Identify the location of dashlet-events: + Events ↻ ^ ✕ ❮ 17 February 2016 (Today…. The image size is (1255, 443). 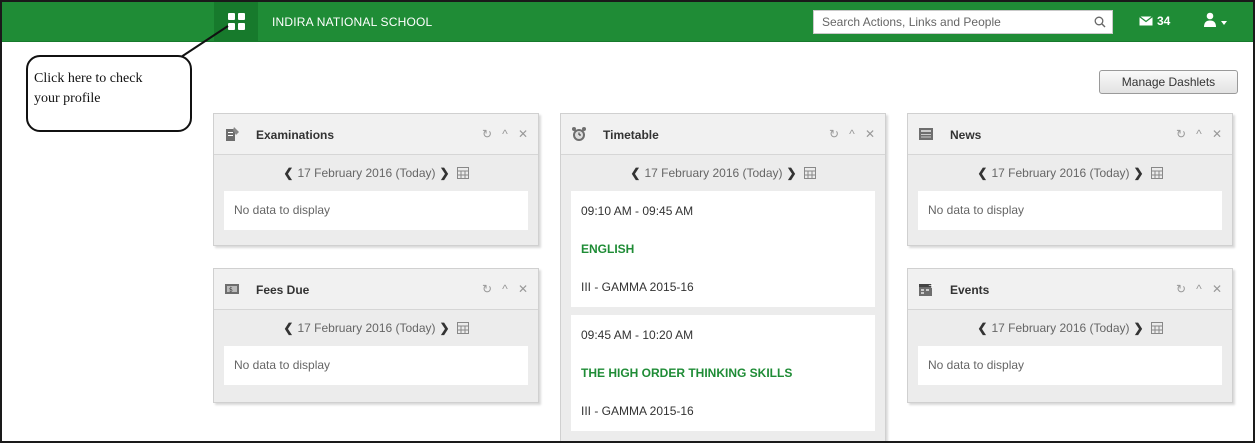
(1070, 335).